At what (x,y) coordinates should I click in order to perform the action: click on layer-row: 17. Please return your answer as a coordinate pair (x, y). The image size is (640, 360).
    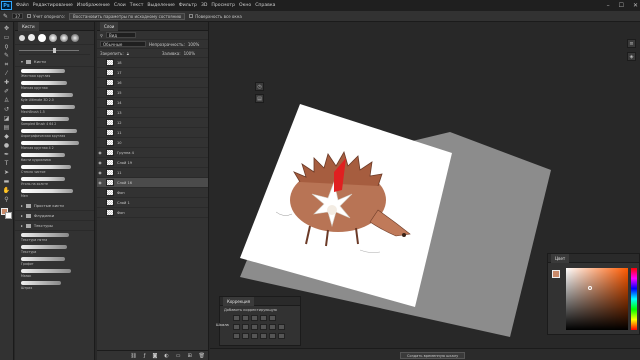
    Looking at the image, I should click on (152, 73).